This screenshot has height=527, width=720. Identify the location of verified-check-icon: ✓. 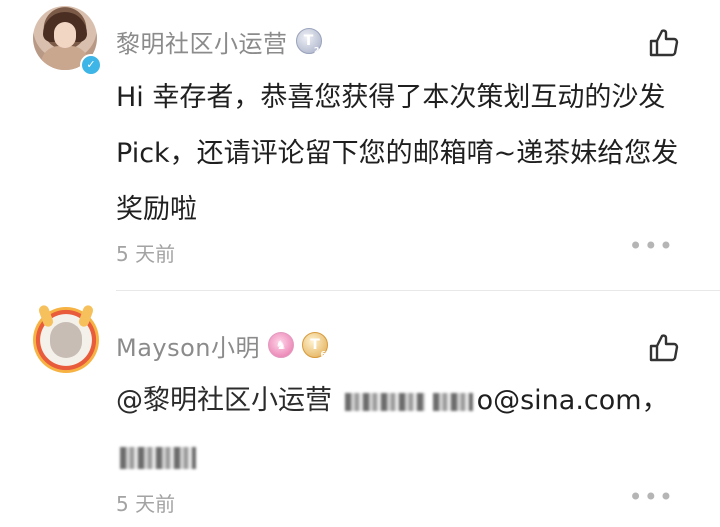
(91, 65).